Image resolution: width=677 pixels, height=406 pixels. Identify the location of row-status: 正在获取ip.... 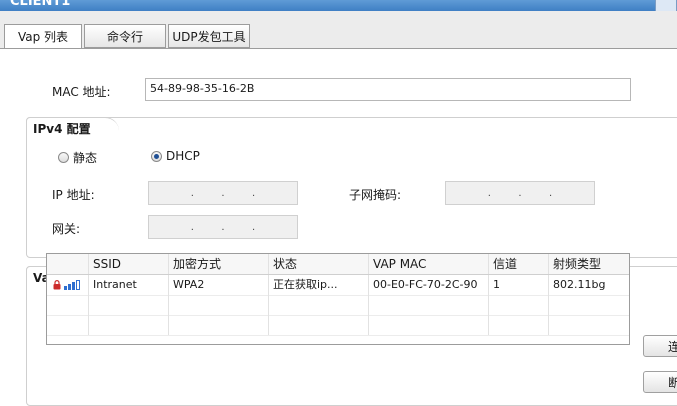
(319, 285).